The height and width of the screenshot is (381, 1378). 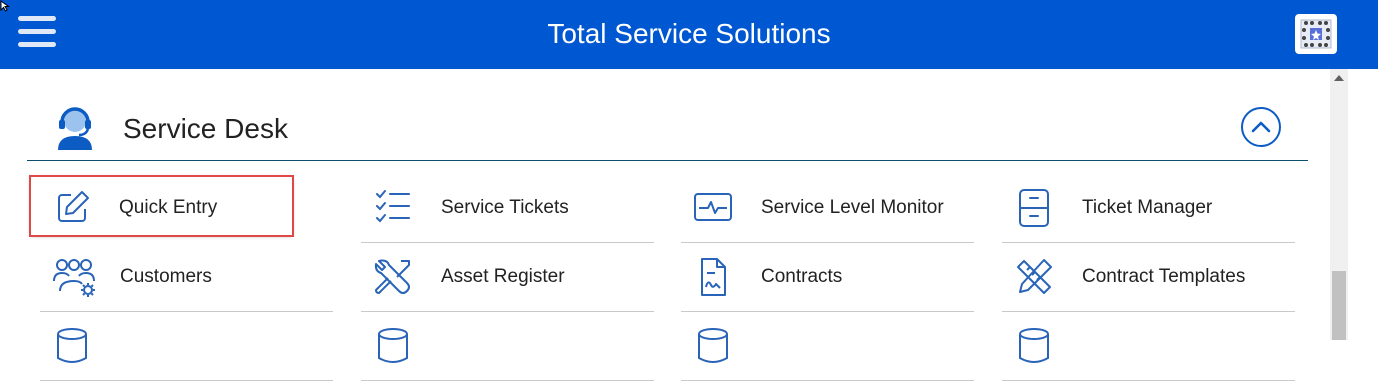 I want to click on section-title: Service Desk, so click(x=205, y=128).